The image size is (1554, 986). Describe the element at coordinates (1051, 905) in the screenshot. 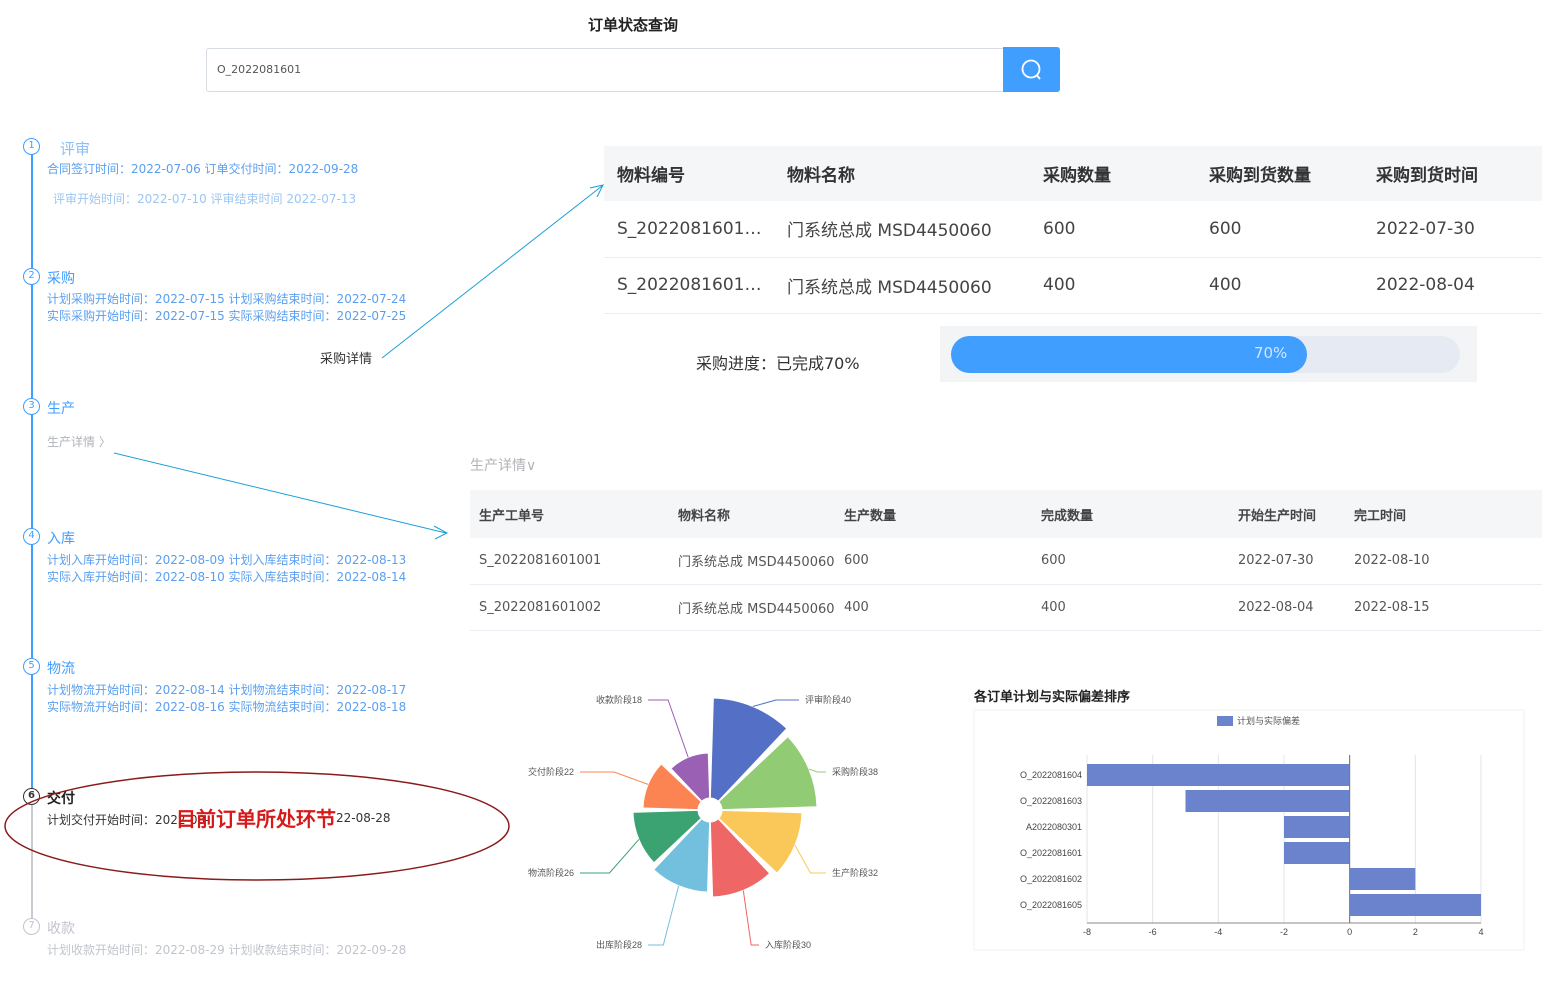

I see `y-category-label: O_2022081605` at that location.